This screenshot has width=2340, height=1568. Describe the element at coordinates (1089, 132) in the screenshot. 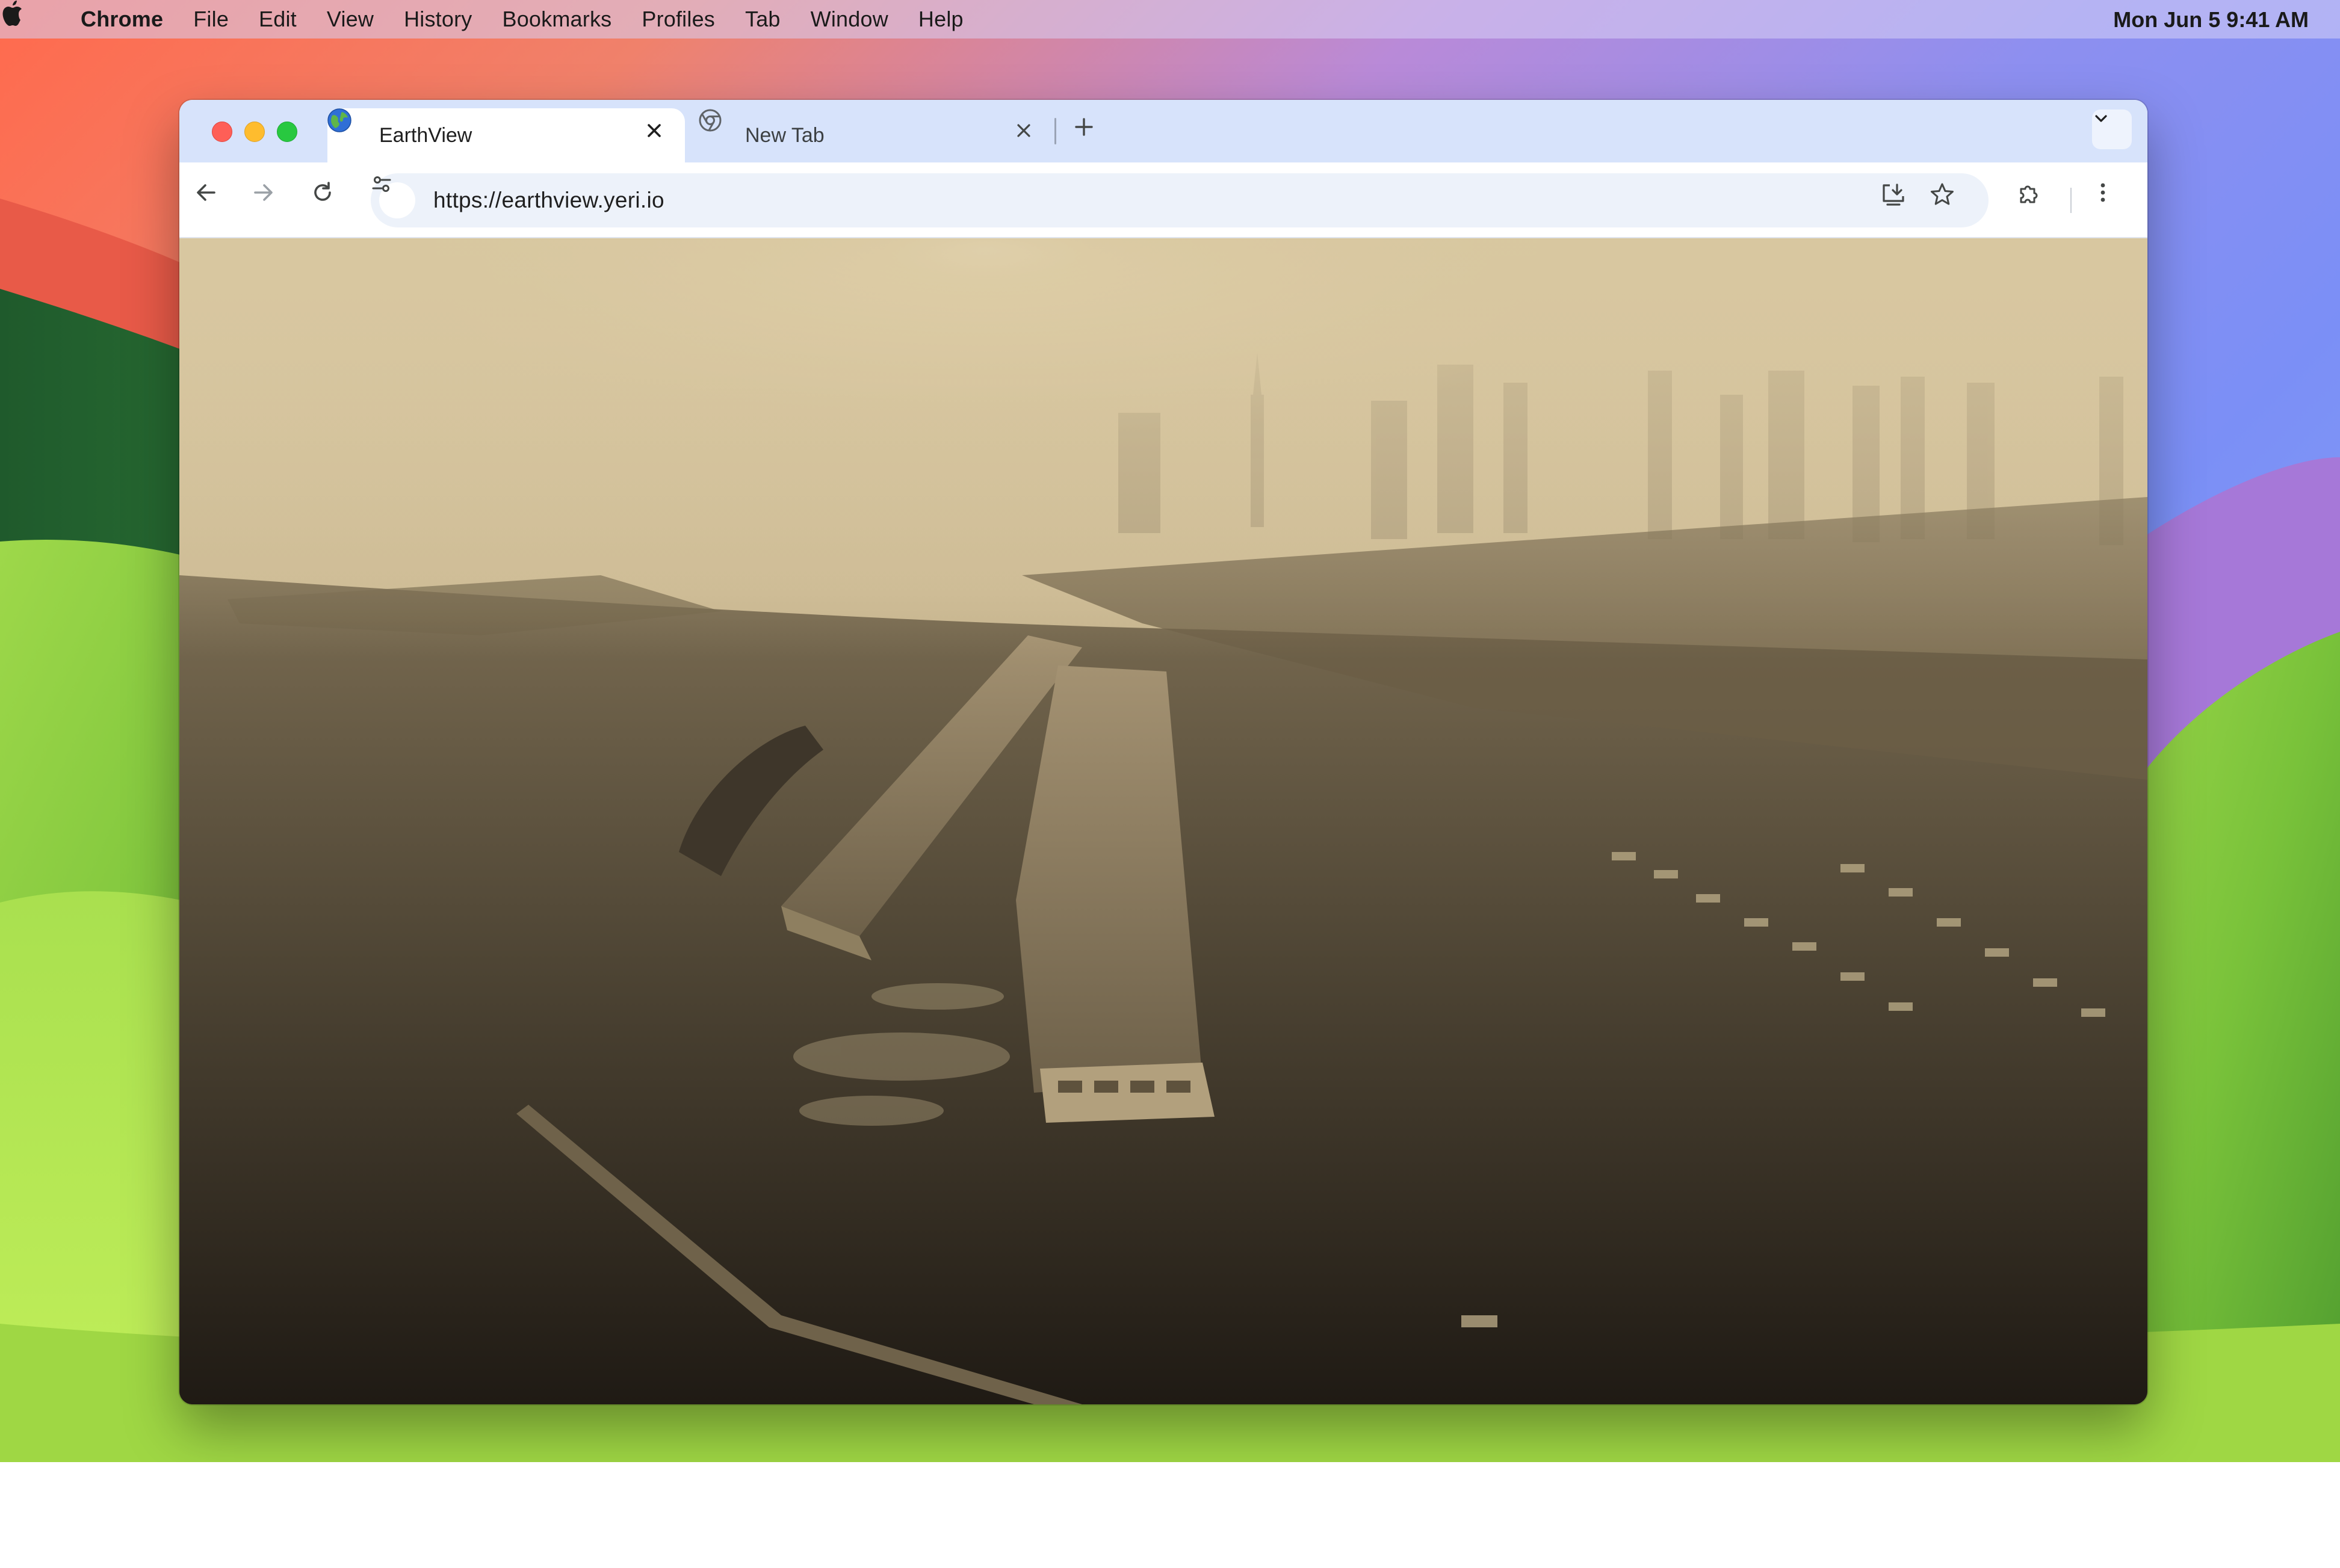

I see `new-tab-plus-icon` at that location.